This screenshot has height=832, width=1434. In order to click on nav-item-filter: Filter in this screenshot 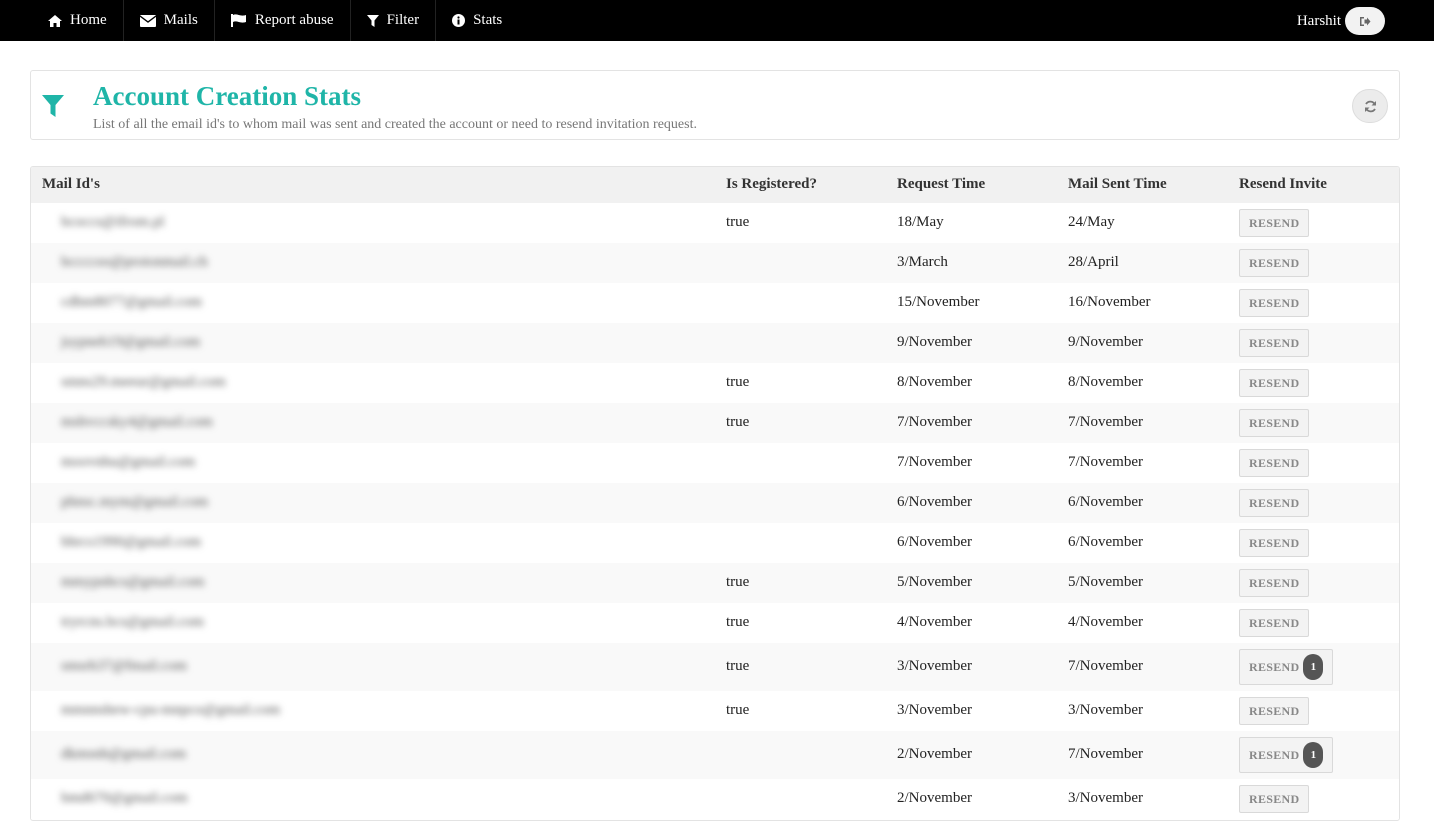, I will do `click(394, 20)`.